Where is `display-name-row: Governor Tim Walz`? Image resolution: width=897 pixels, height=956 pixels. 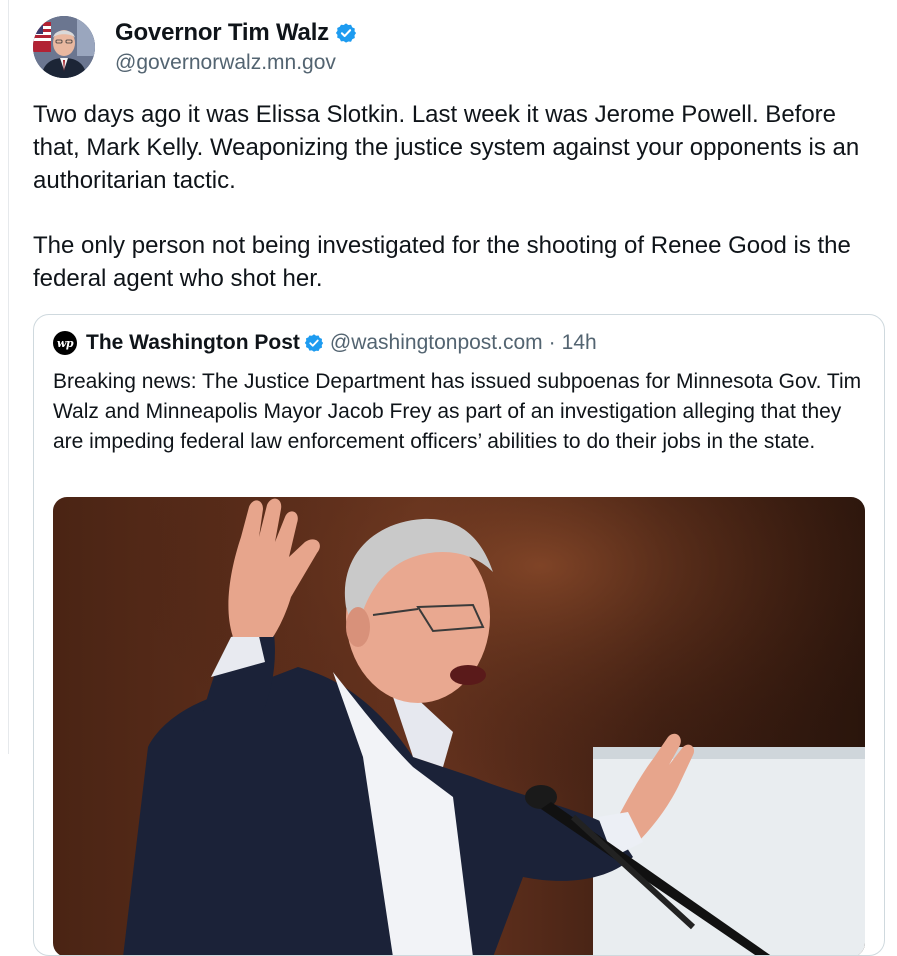
display-name-row: Governor Tim Walz is located at coordinates (236, 33).